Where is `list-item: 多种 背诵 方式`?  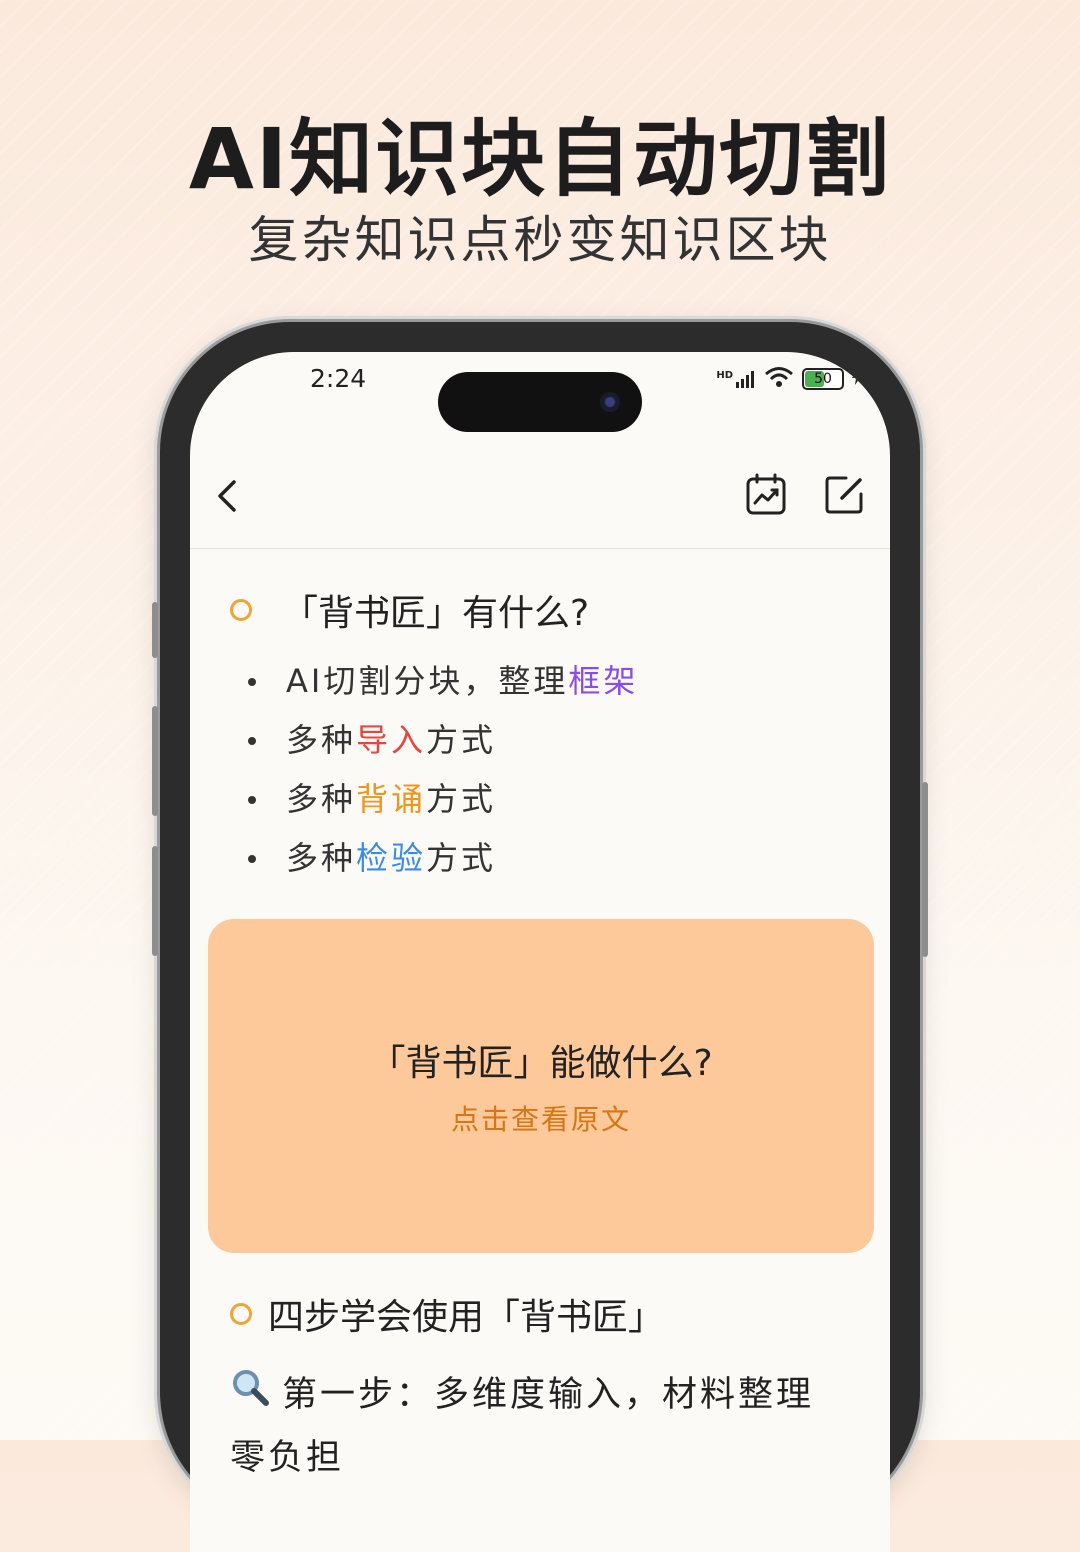 list-item: 多种 背诵 方式 is located at coordinates (443, 799).